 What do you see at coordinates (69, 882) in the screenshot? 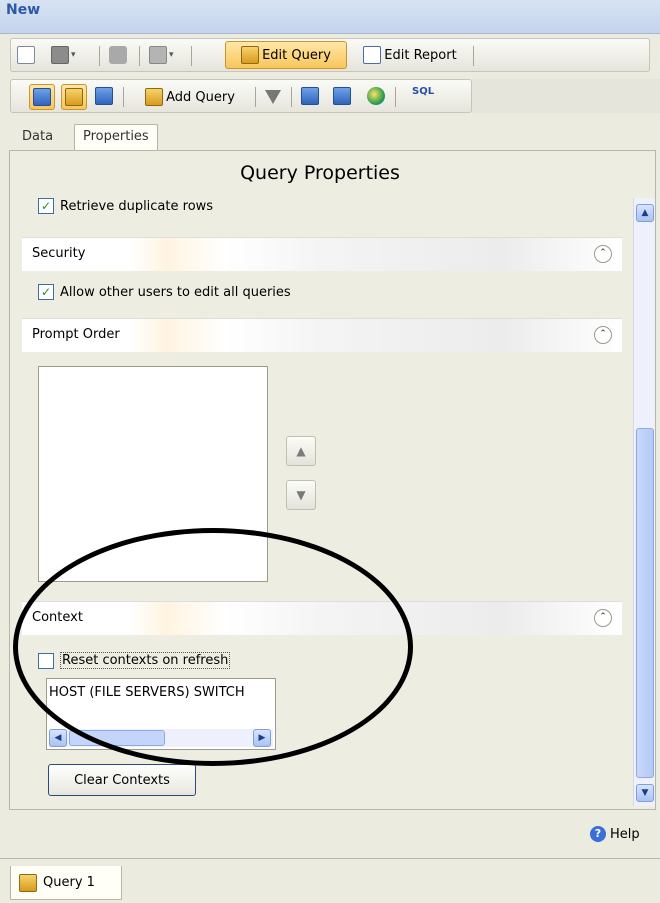
I see `query-tab-label: Query 1` at bounding box center [69, 882].